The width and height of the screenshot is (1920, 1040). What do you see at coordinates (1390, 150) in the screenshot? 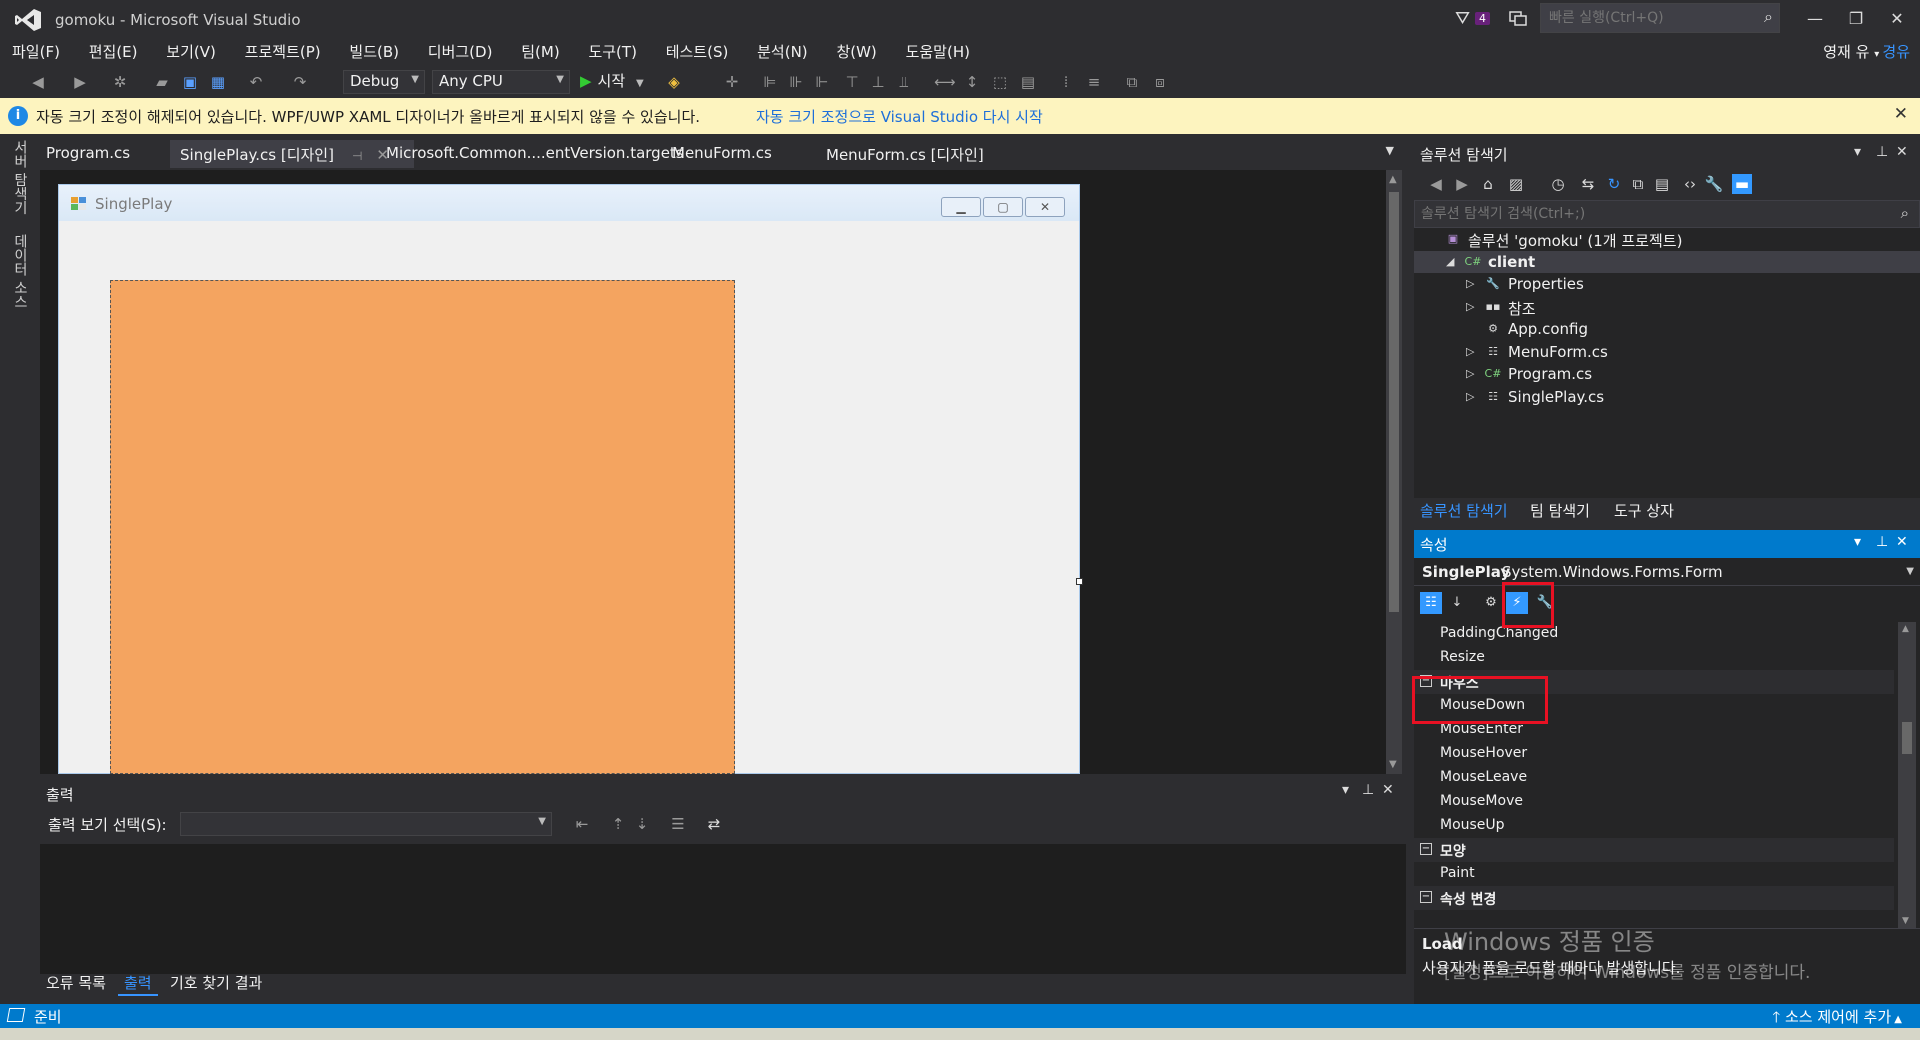
I see `tab-list-dropdown-icon: ▼` at bounding box center [1390, 150].